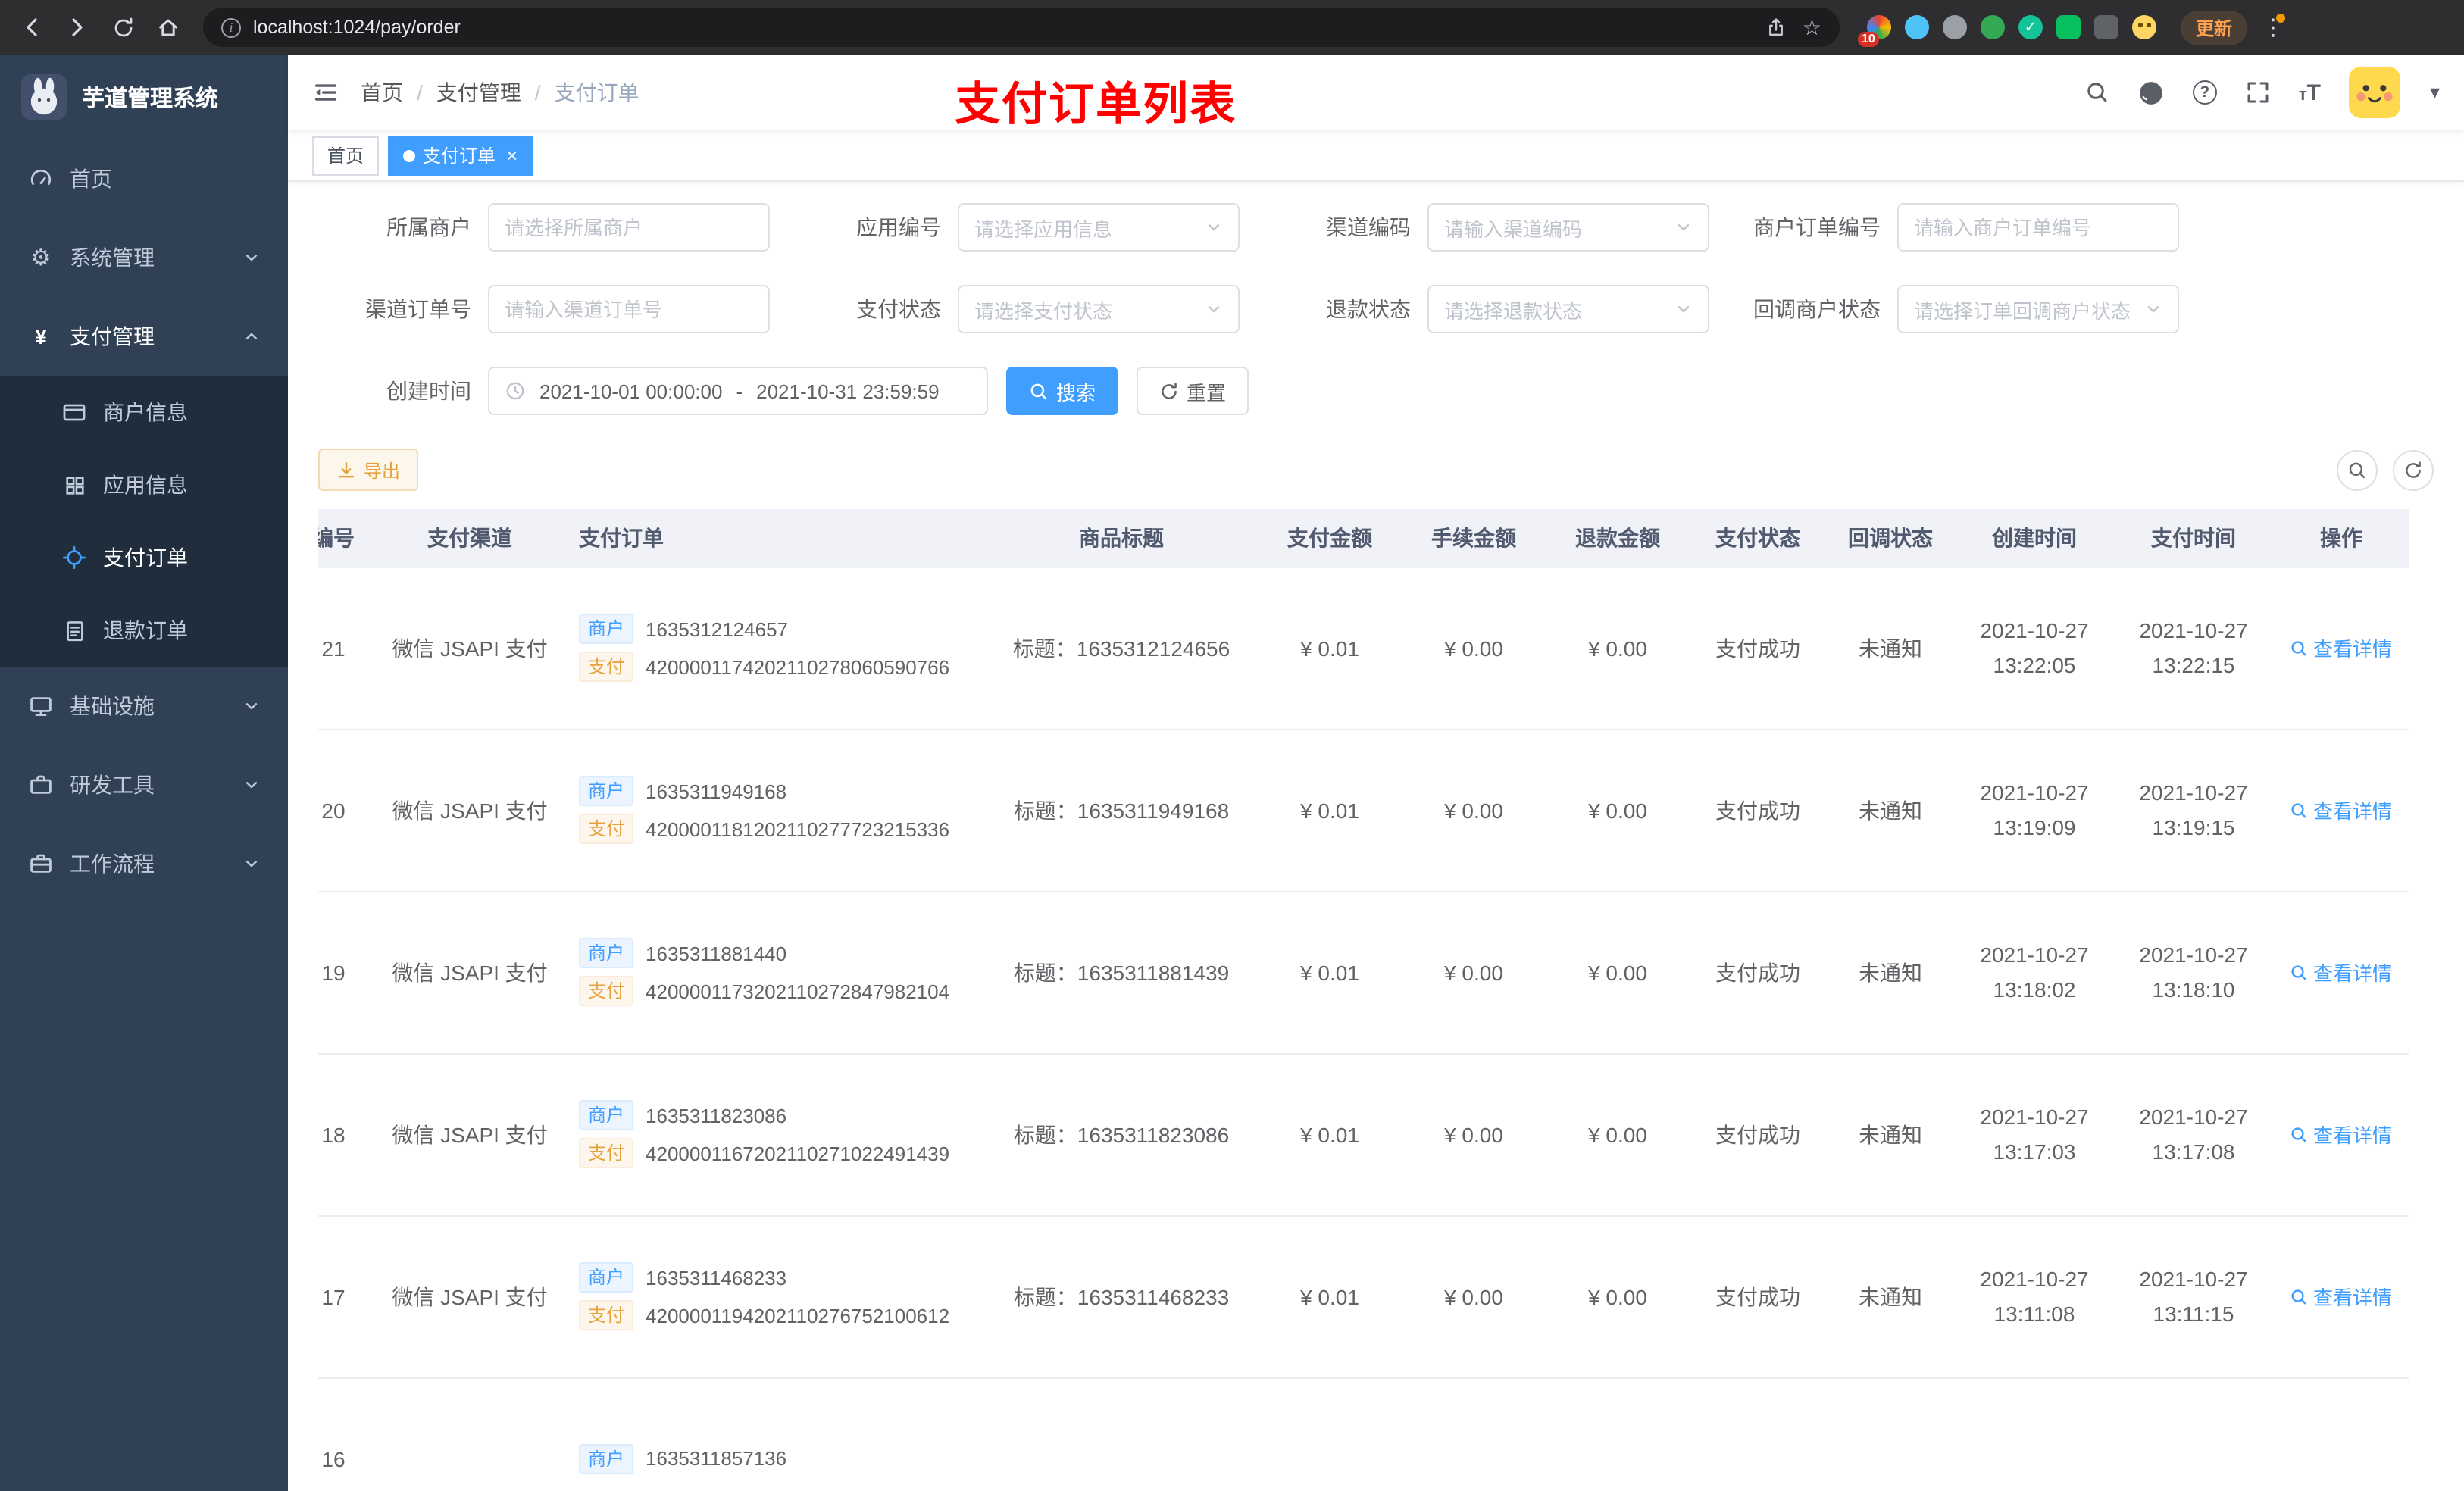 This screenshot has width=2464, height=1491. What do you see at coordinates (1618, 538) in the screenshot?
I see `col-refund-amount: 退款金额` at bounding box center [1618, 538].